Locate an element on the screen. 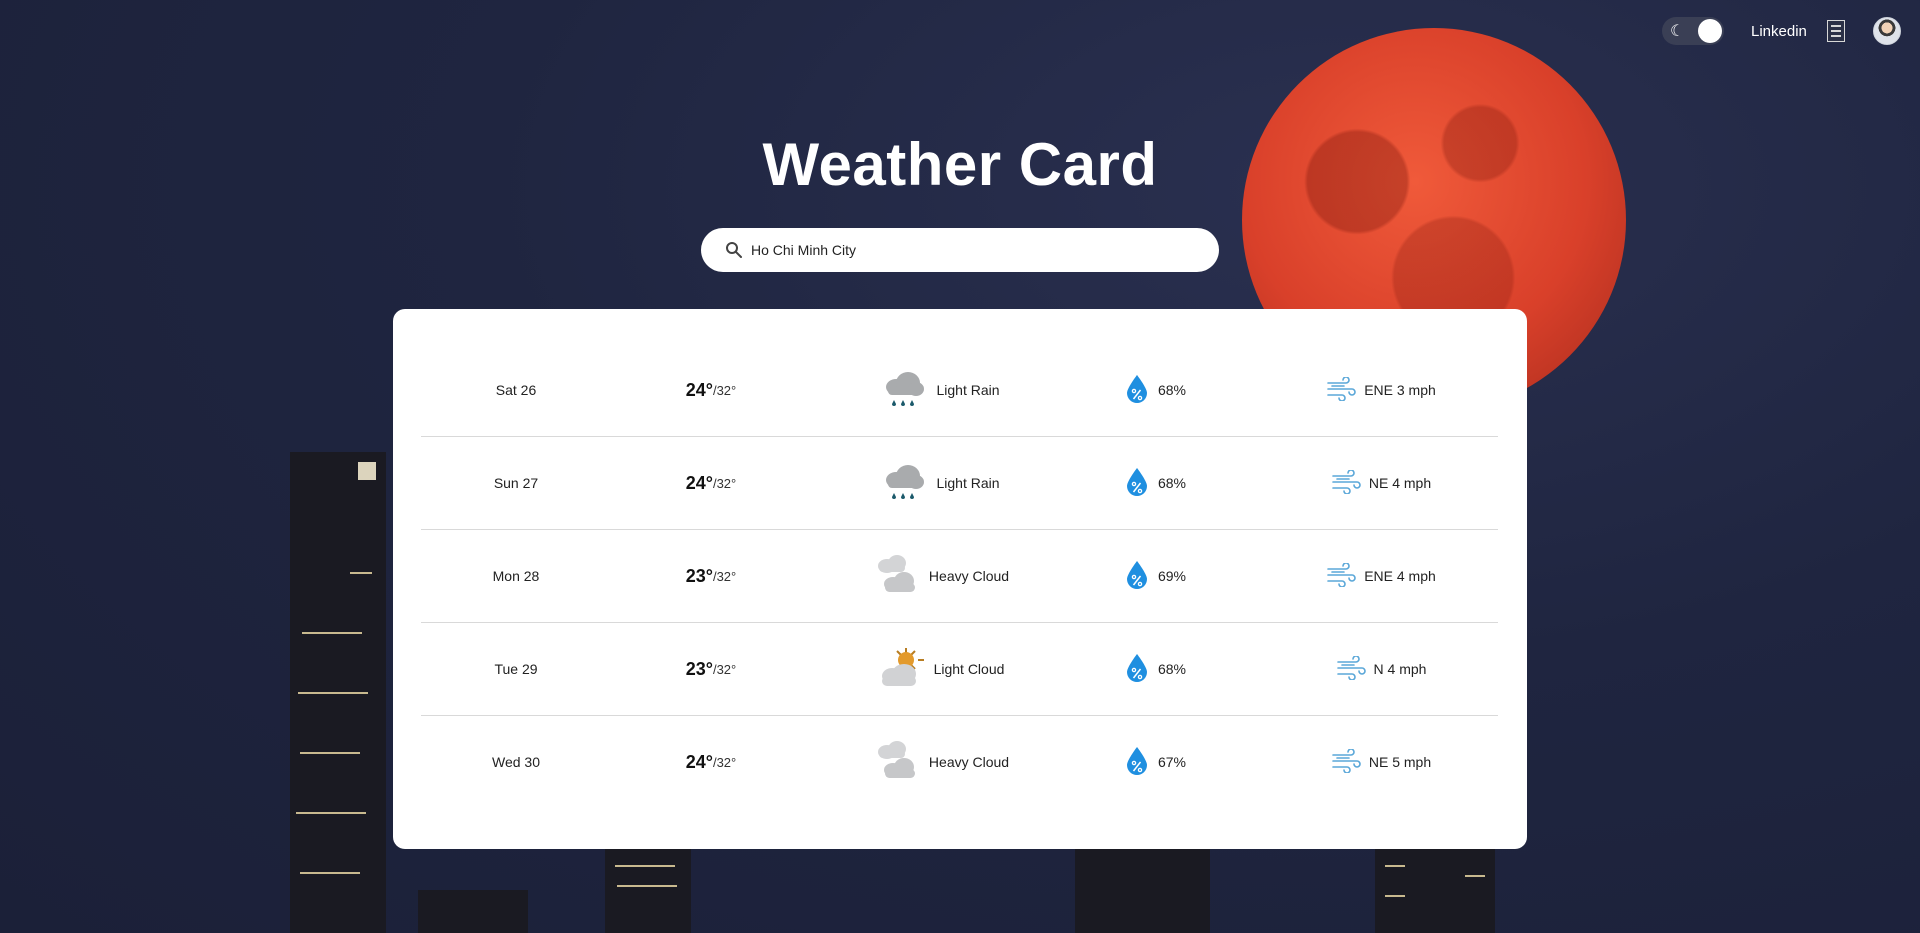 This screenshot has height=933, width=1920. humidity-value: 69% is located at coordinates (1172, 576).